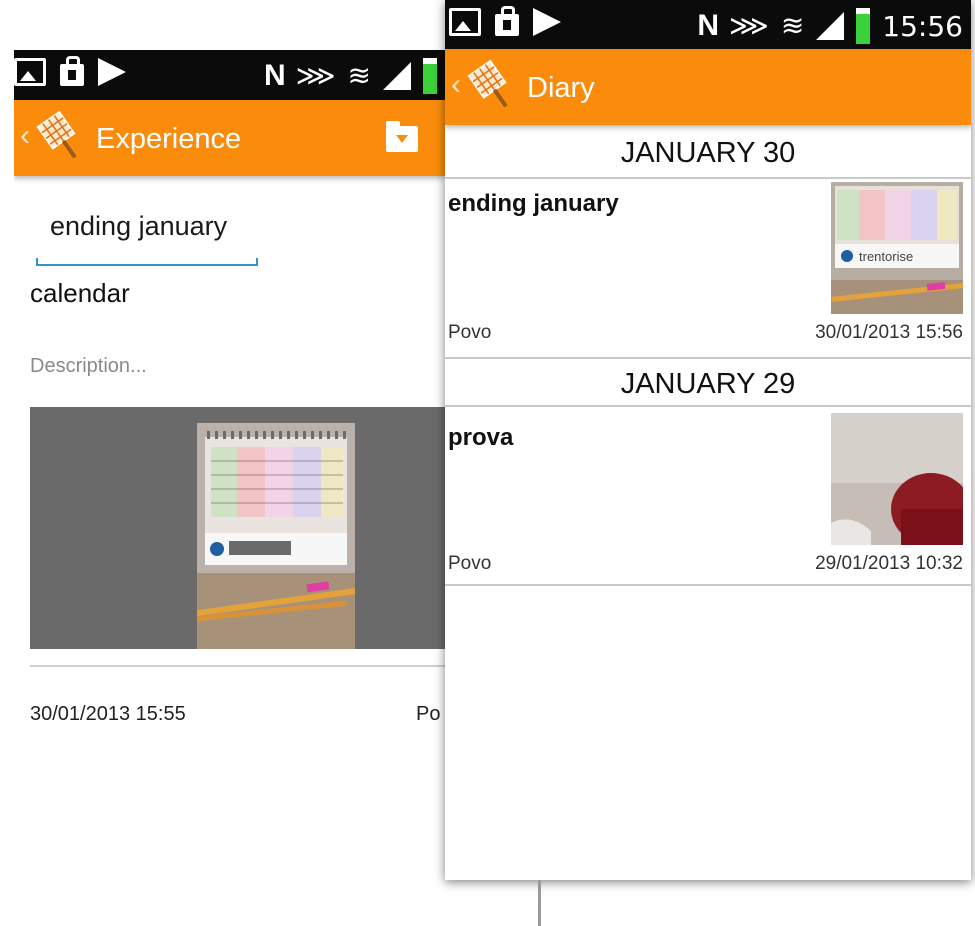  Describe the element at coordinates (169, 139) in the screenshot. I see `screen-title: Experience` at that location.